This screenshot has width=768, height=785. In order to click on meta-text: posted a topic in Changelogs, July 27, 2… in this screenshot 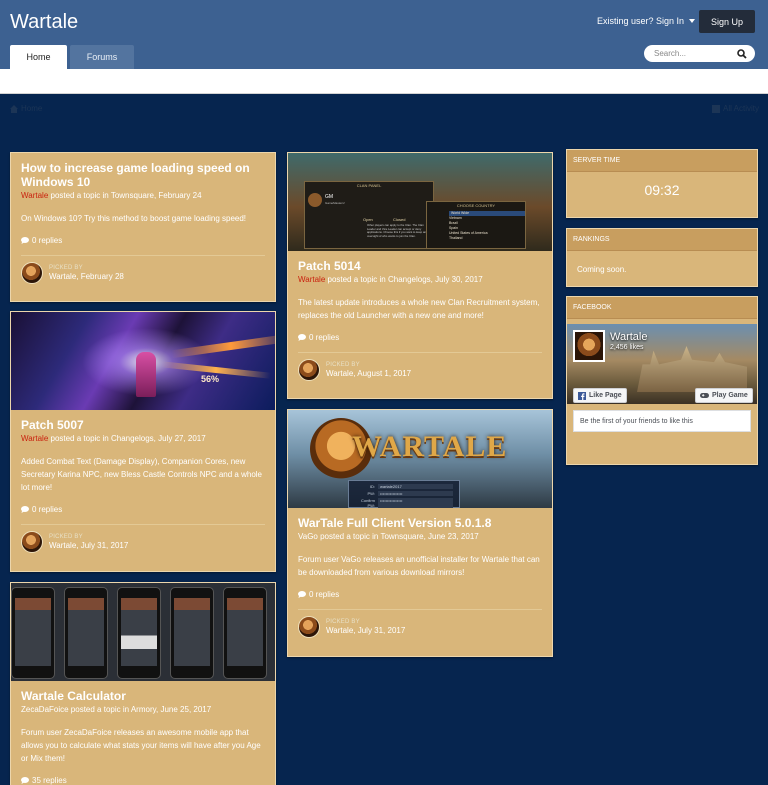, I will do `click(127, 438)`.